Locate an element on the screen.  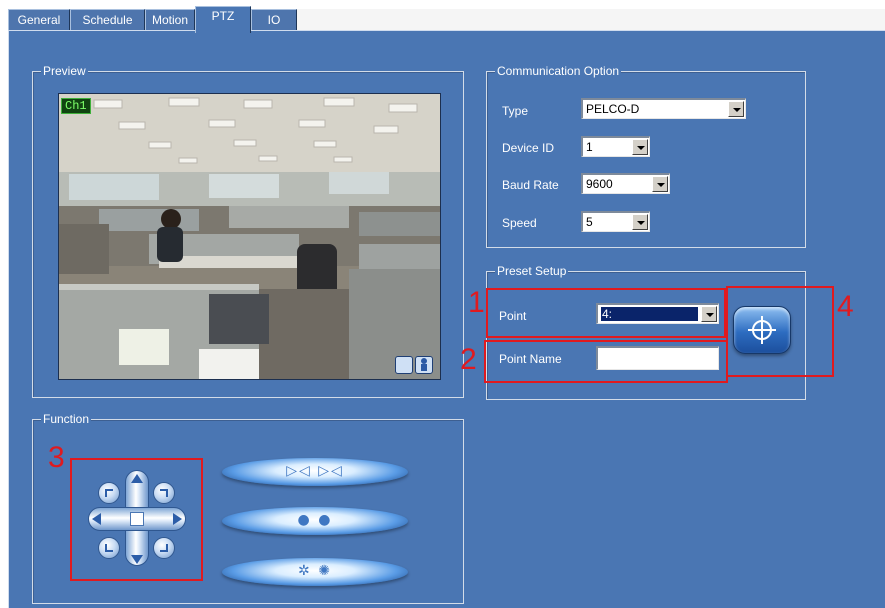
zoom-control: ▷◁ ▷◁ is located at coordinates (315, 472).